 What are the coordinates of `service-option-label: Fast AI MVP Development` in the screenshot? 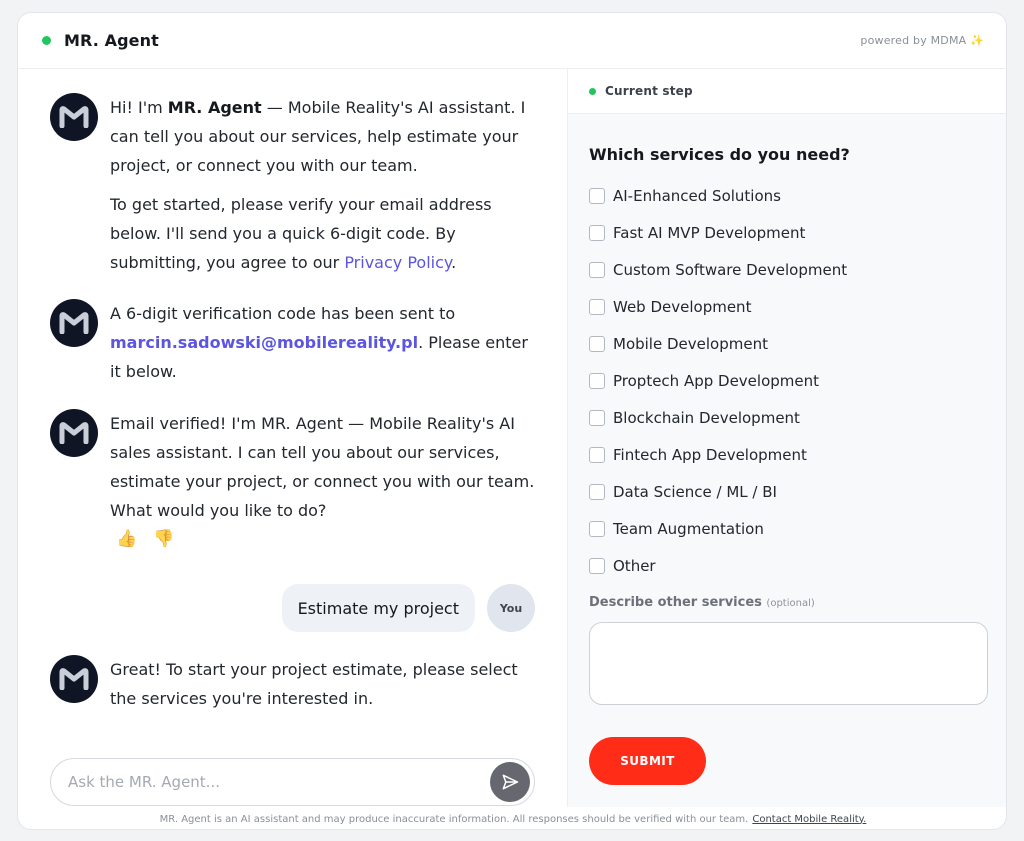 It's located at (709, 232).